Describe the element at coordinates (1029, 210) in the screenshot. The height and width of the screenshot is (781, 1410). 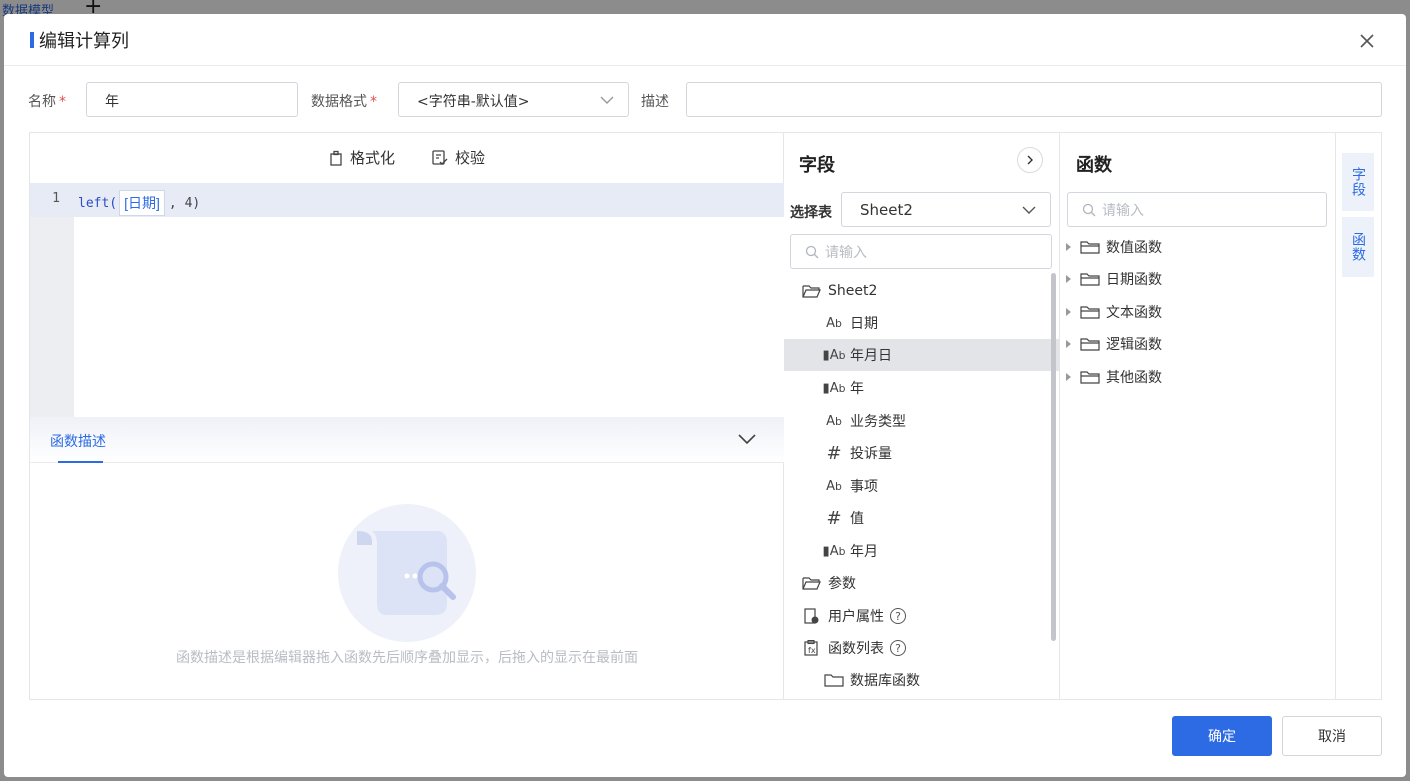
I see `chevron-down-icon` at that location.